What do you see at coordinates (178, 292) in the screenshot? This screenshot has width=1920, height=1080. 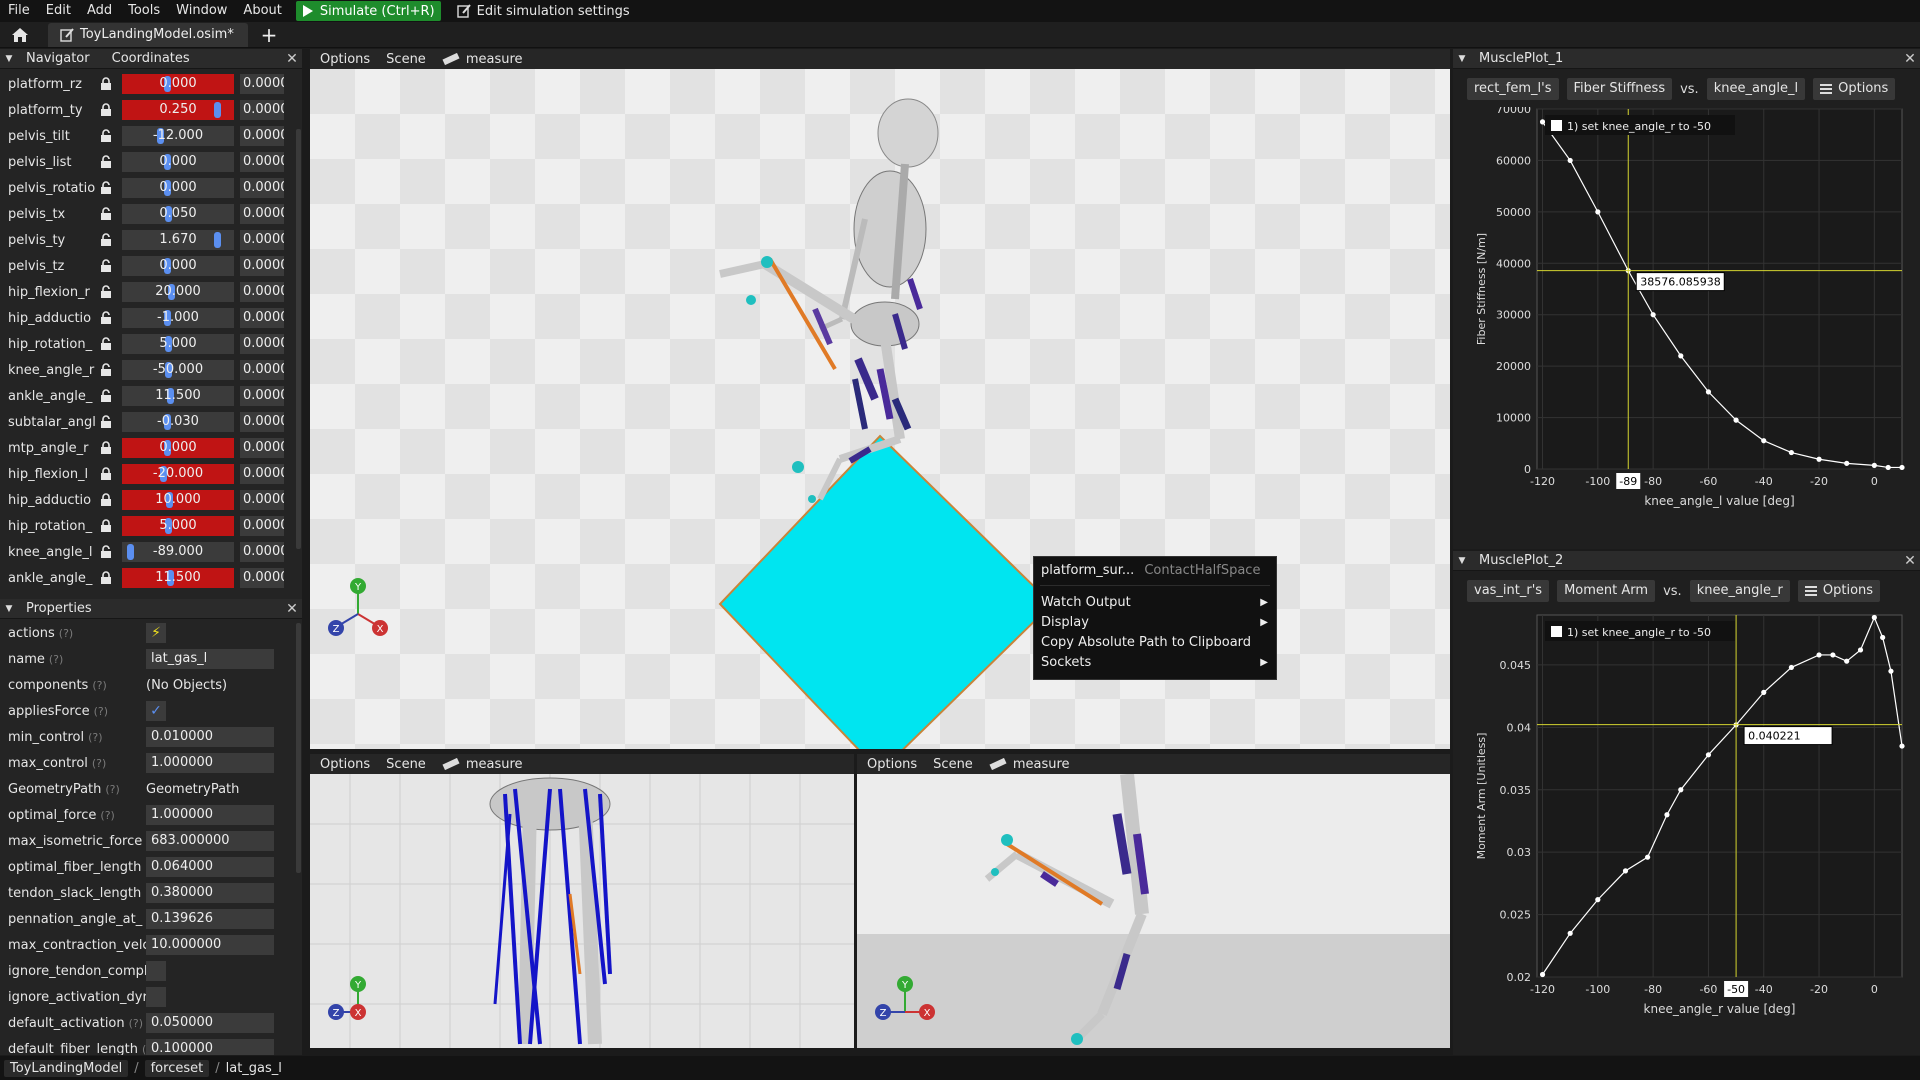 I see `coordinate-value-slider: 20.000` at bounding box center [178, 292].